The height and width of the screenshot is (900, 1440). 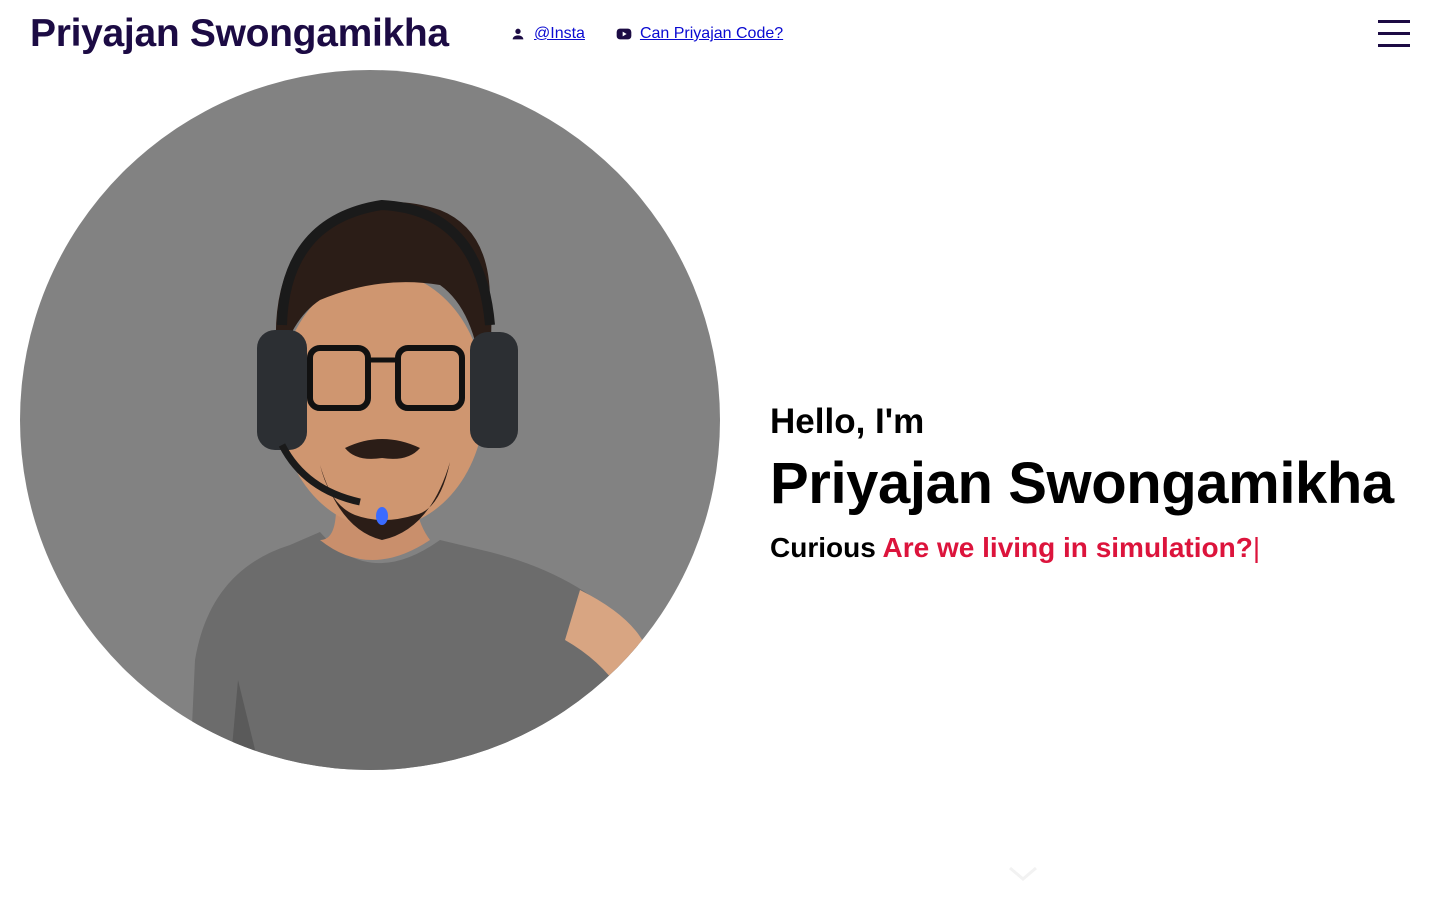 I want to click on headphone-right-cup, so click(x=494, y=390).